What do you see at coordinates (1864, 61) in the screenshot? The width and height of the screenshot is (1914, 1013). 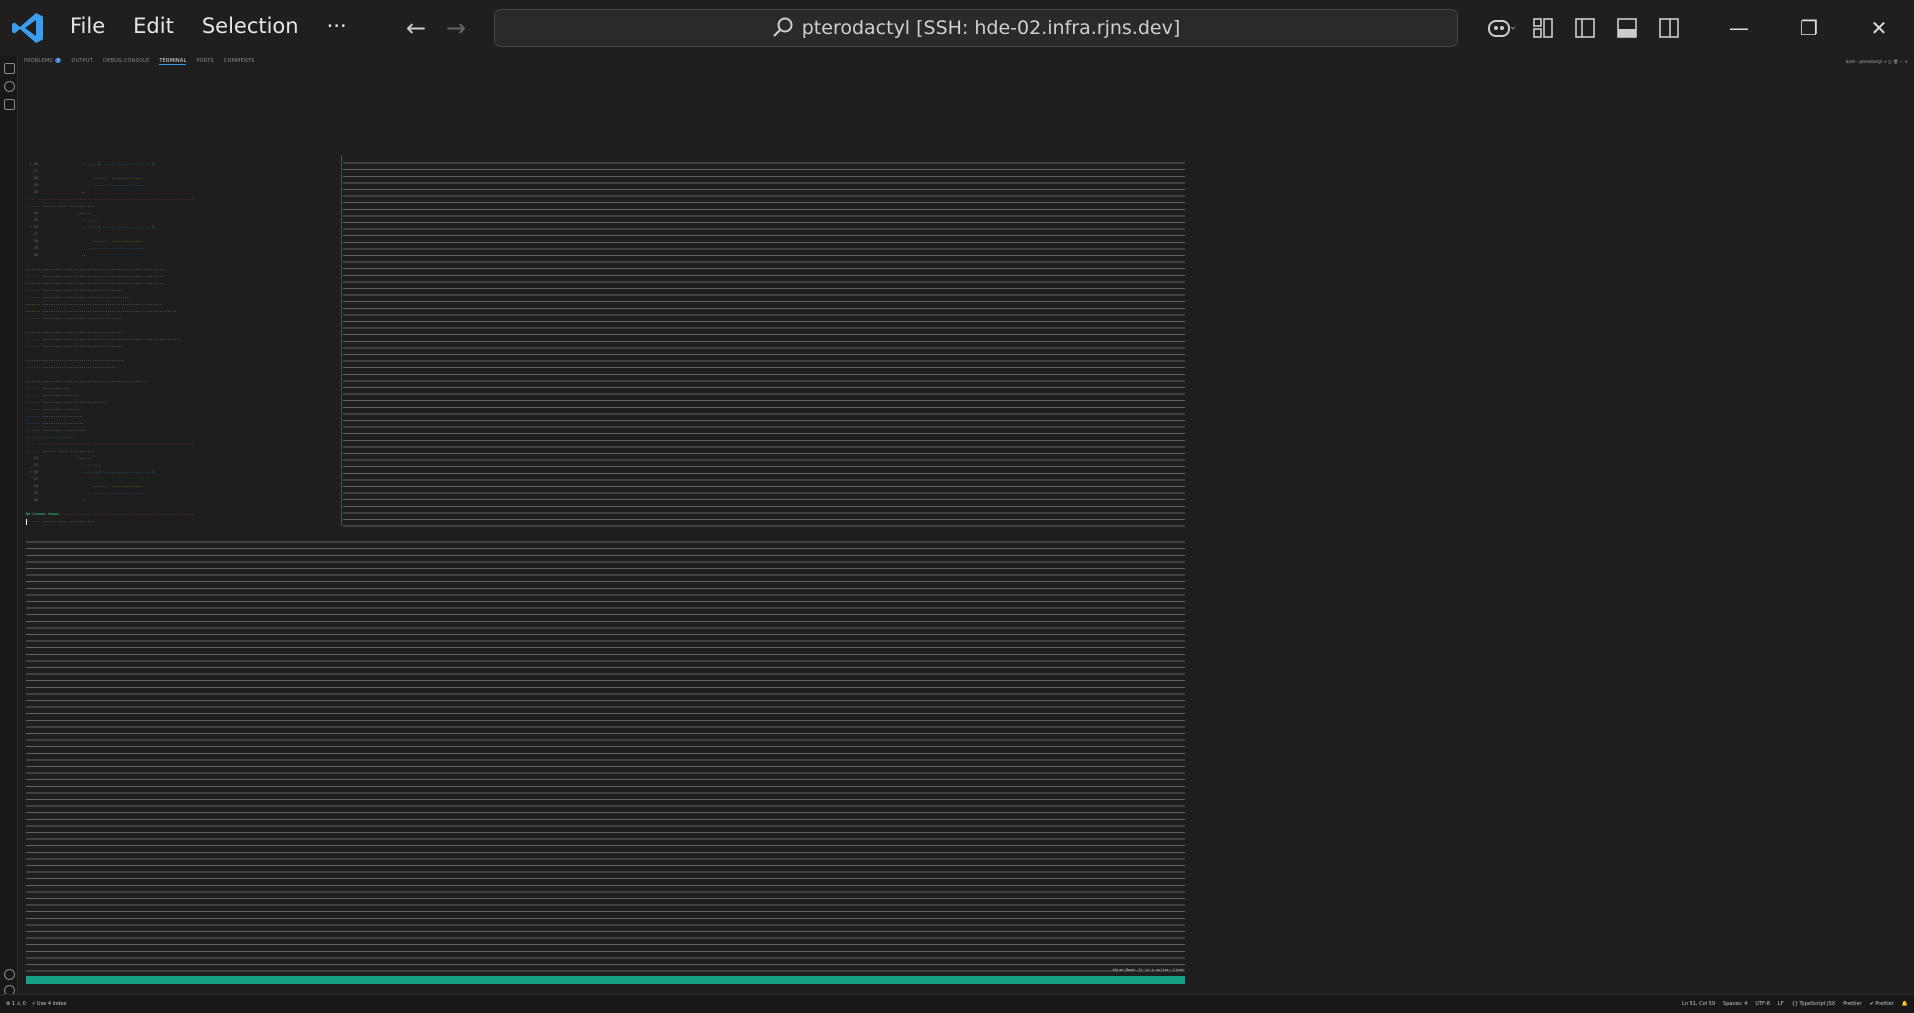 I see `terminal-name: bash - pterodactyl` at bounding box center [1864, 61].